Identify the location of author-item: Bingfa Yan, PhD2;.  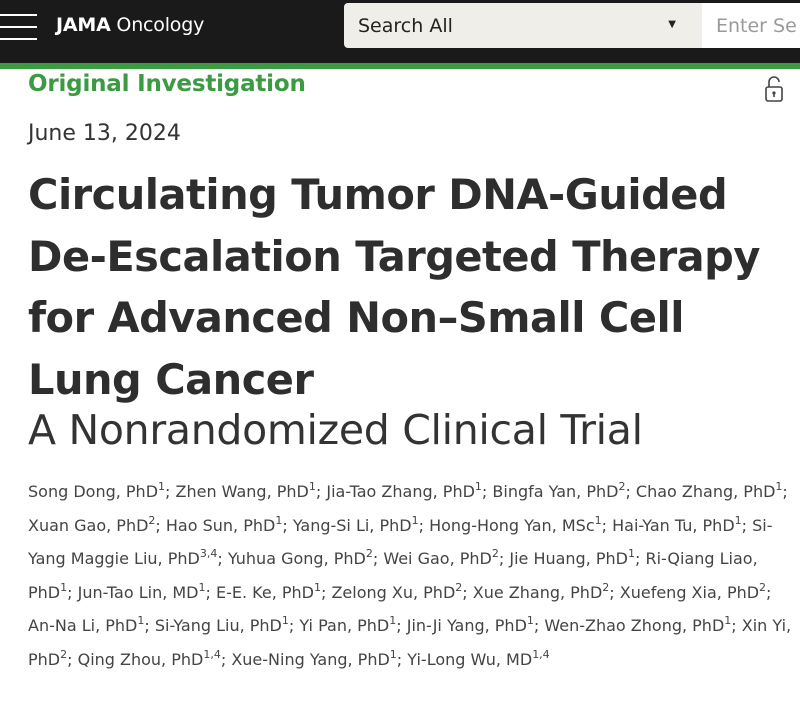
(564, 490).